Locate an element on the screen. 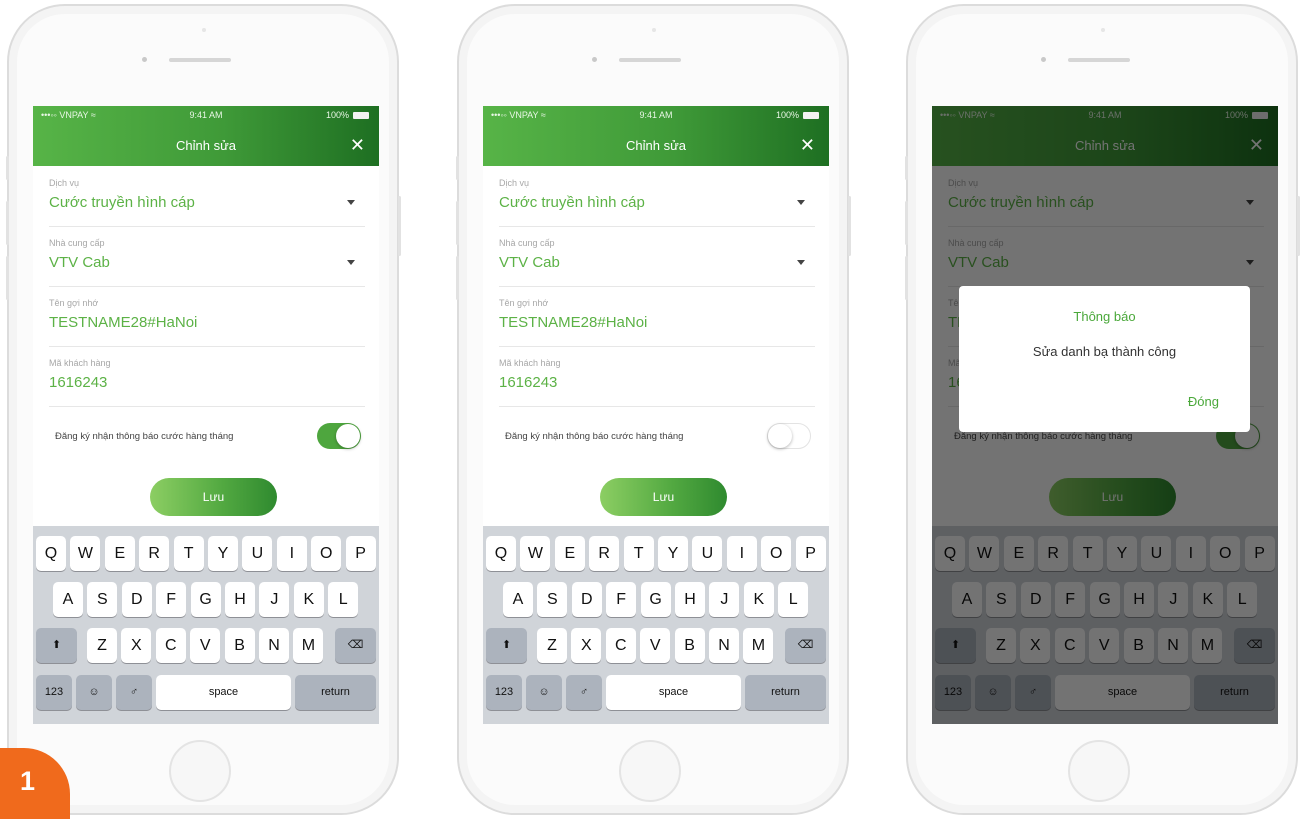 The height and width of the screenshot is (819, 1301). dialog-close-button: Đóng is located at coordinates (1203, 401).